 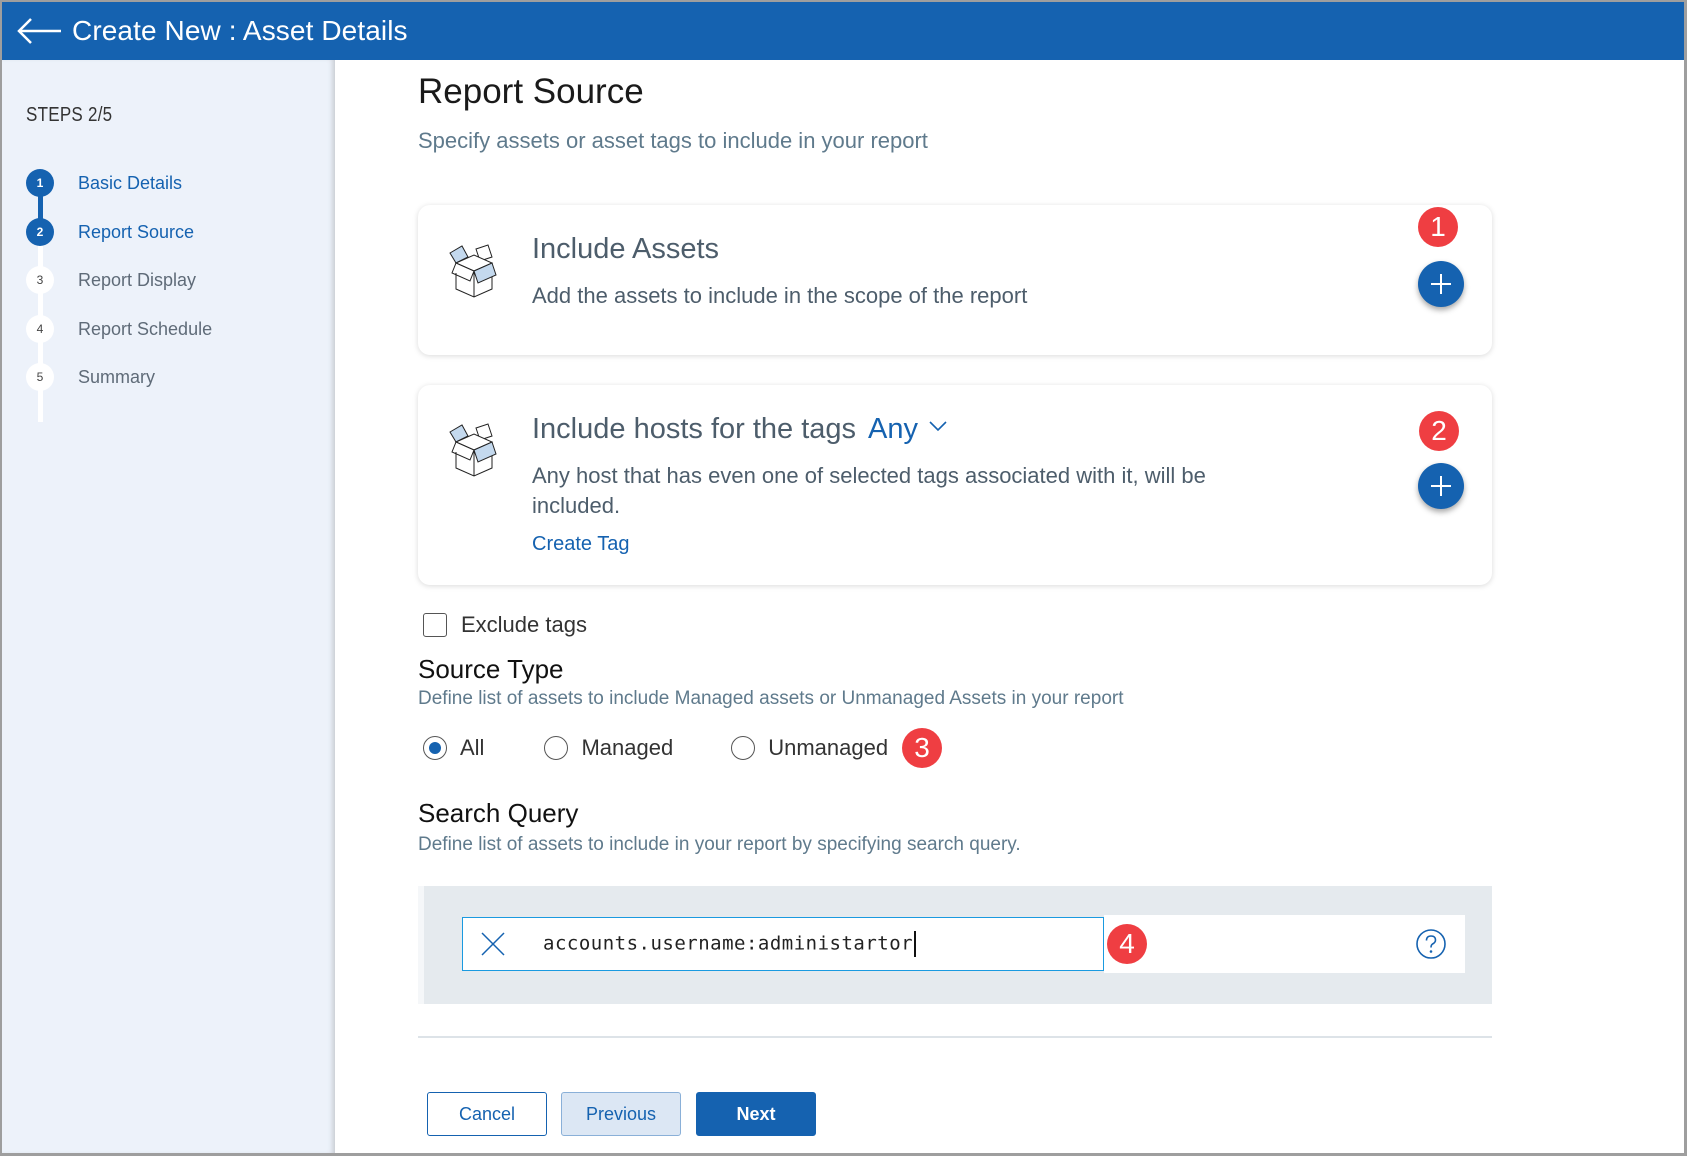 I want to click on exclude-tags-label: Exclude tags, so click(x=524, y=624).